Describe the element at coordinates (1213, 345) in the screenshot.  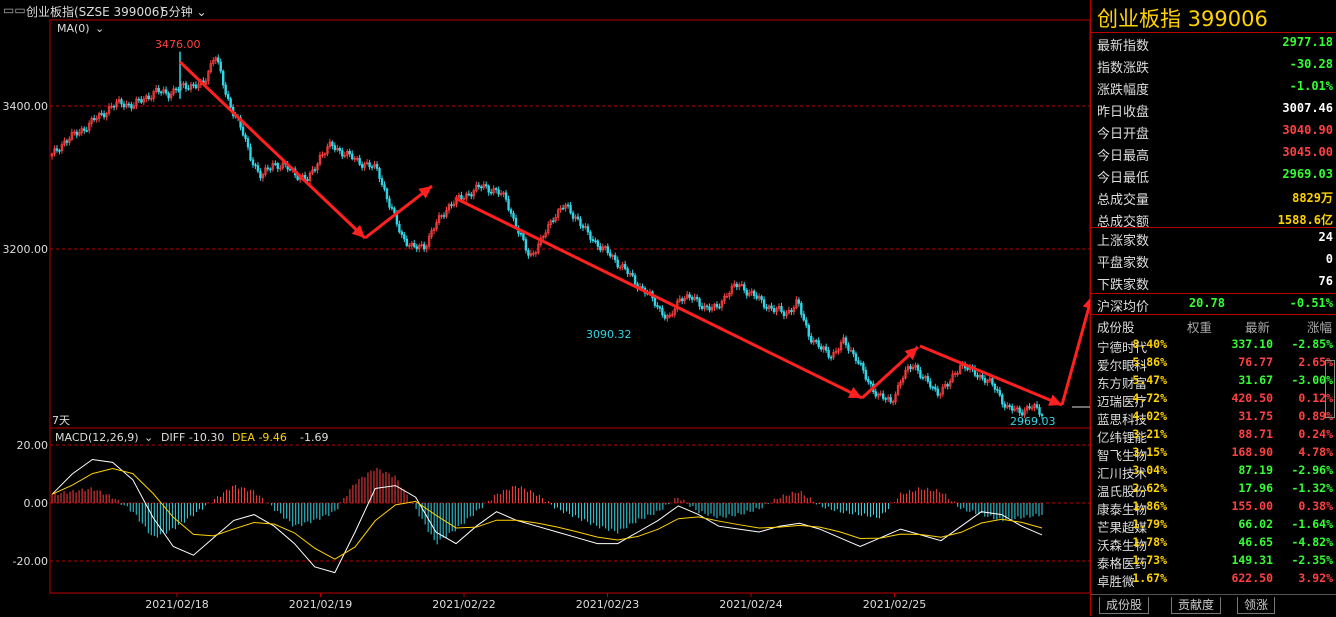
I see `stock-row: 宁德时代 8.40% 337.10 -2.85%` at that location.